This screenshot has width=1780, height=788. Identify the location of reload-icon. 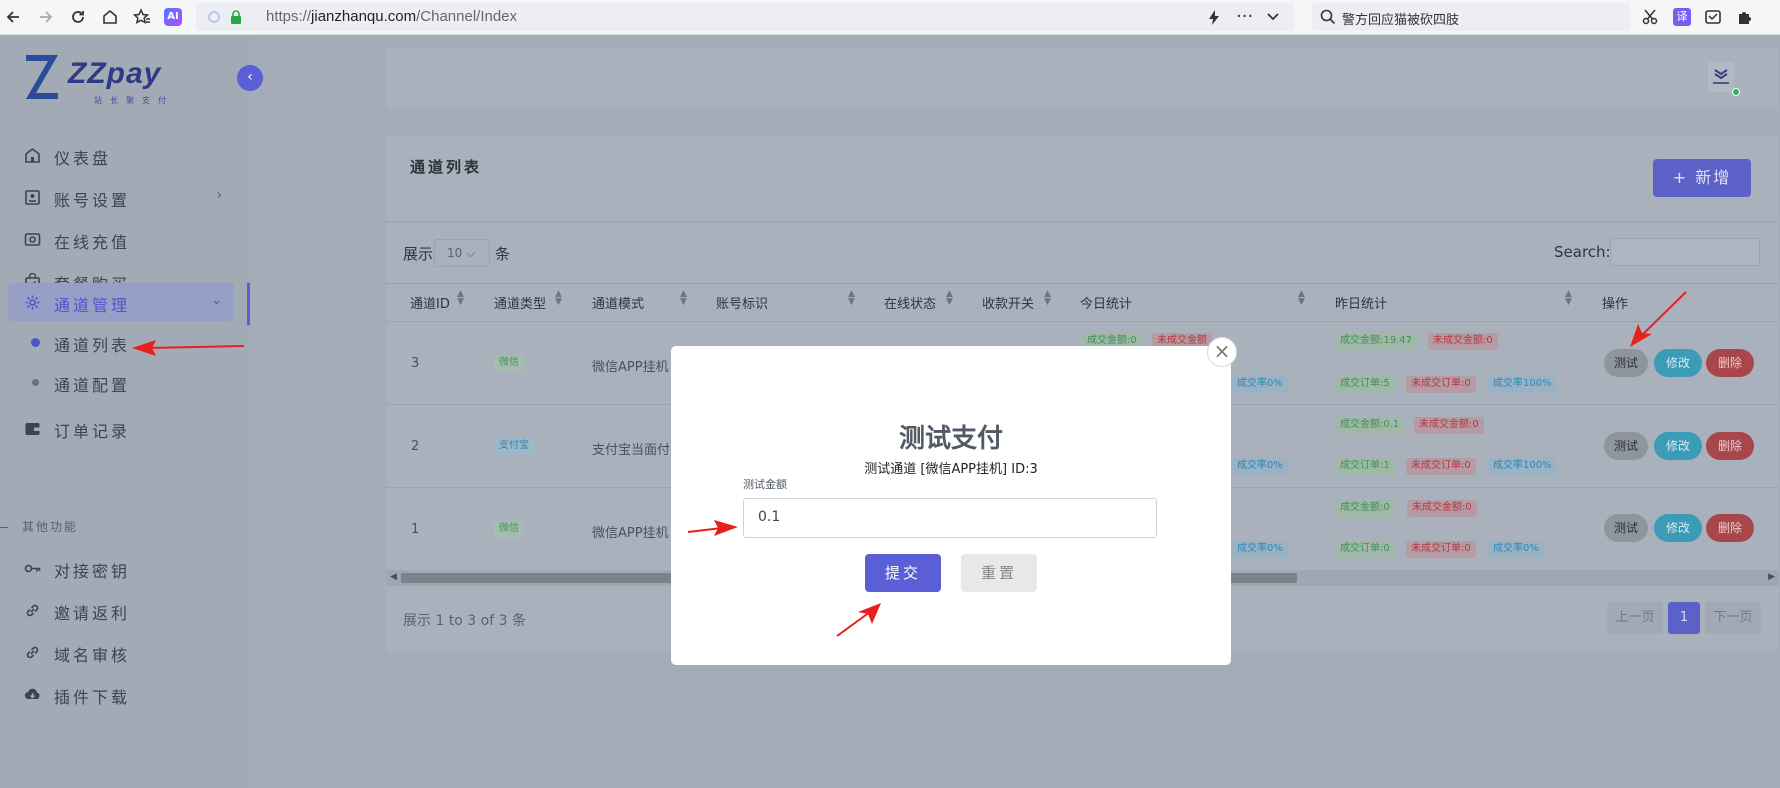
(78, 17).